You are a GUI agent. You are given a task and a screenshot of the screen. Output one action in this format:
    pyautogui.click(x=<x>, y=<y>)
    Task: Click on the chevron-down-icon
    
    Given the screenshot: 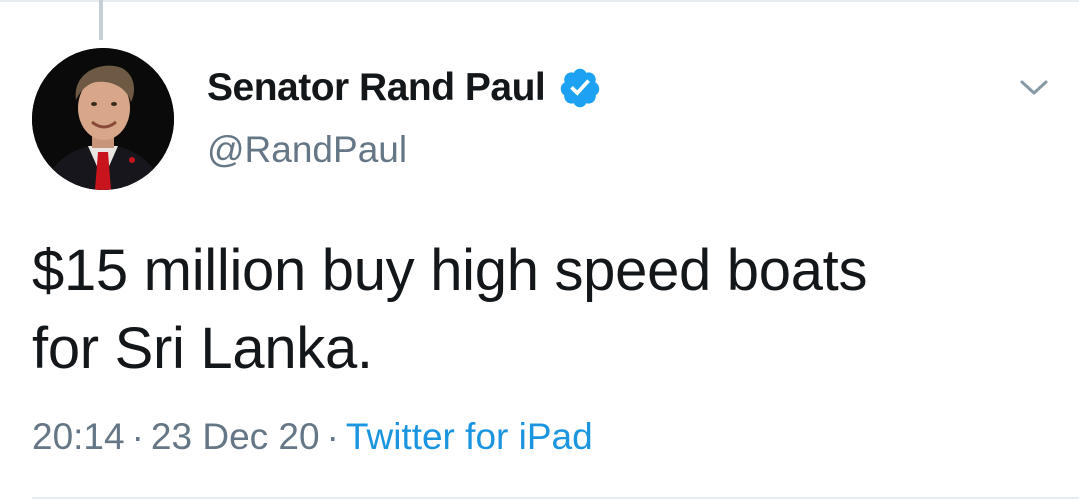 What is the action you would take?
    pyautogui.click(x=1034, y=88)
    